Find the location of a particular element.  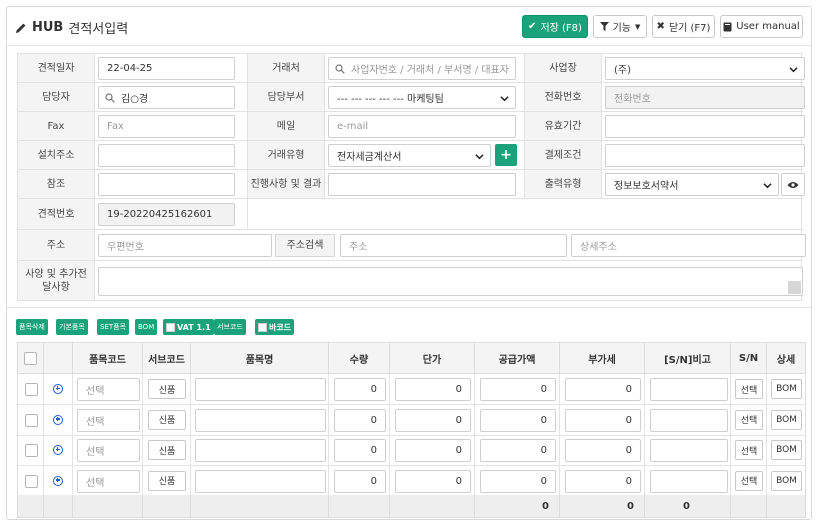

search-icon is located at coordinates (110, 98).